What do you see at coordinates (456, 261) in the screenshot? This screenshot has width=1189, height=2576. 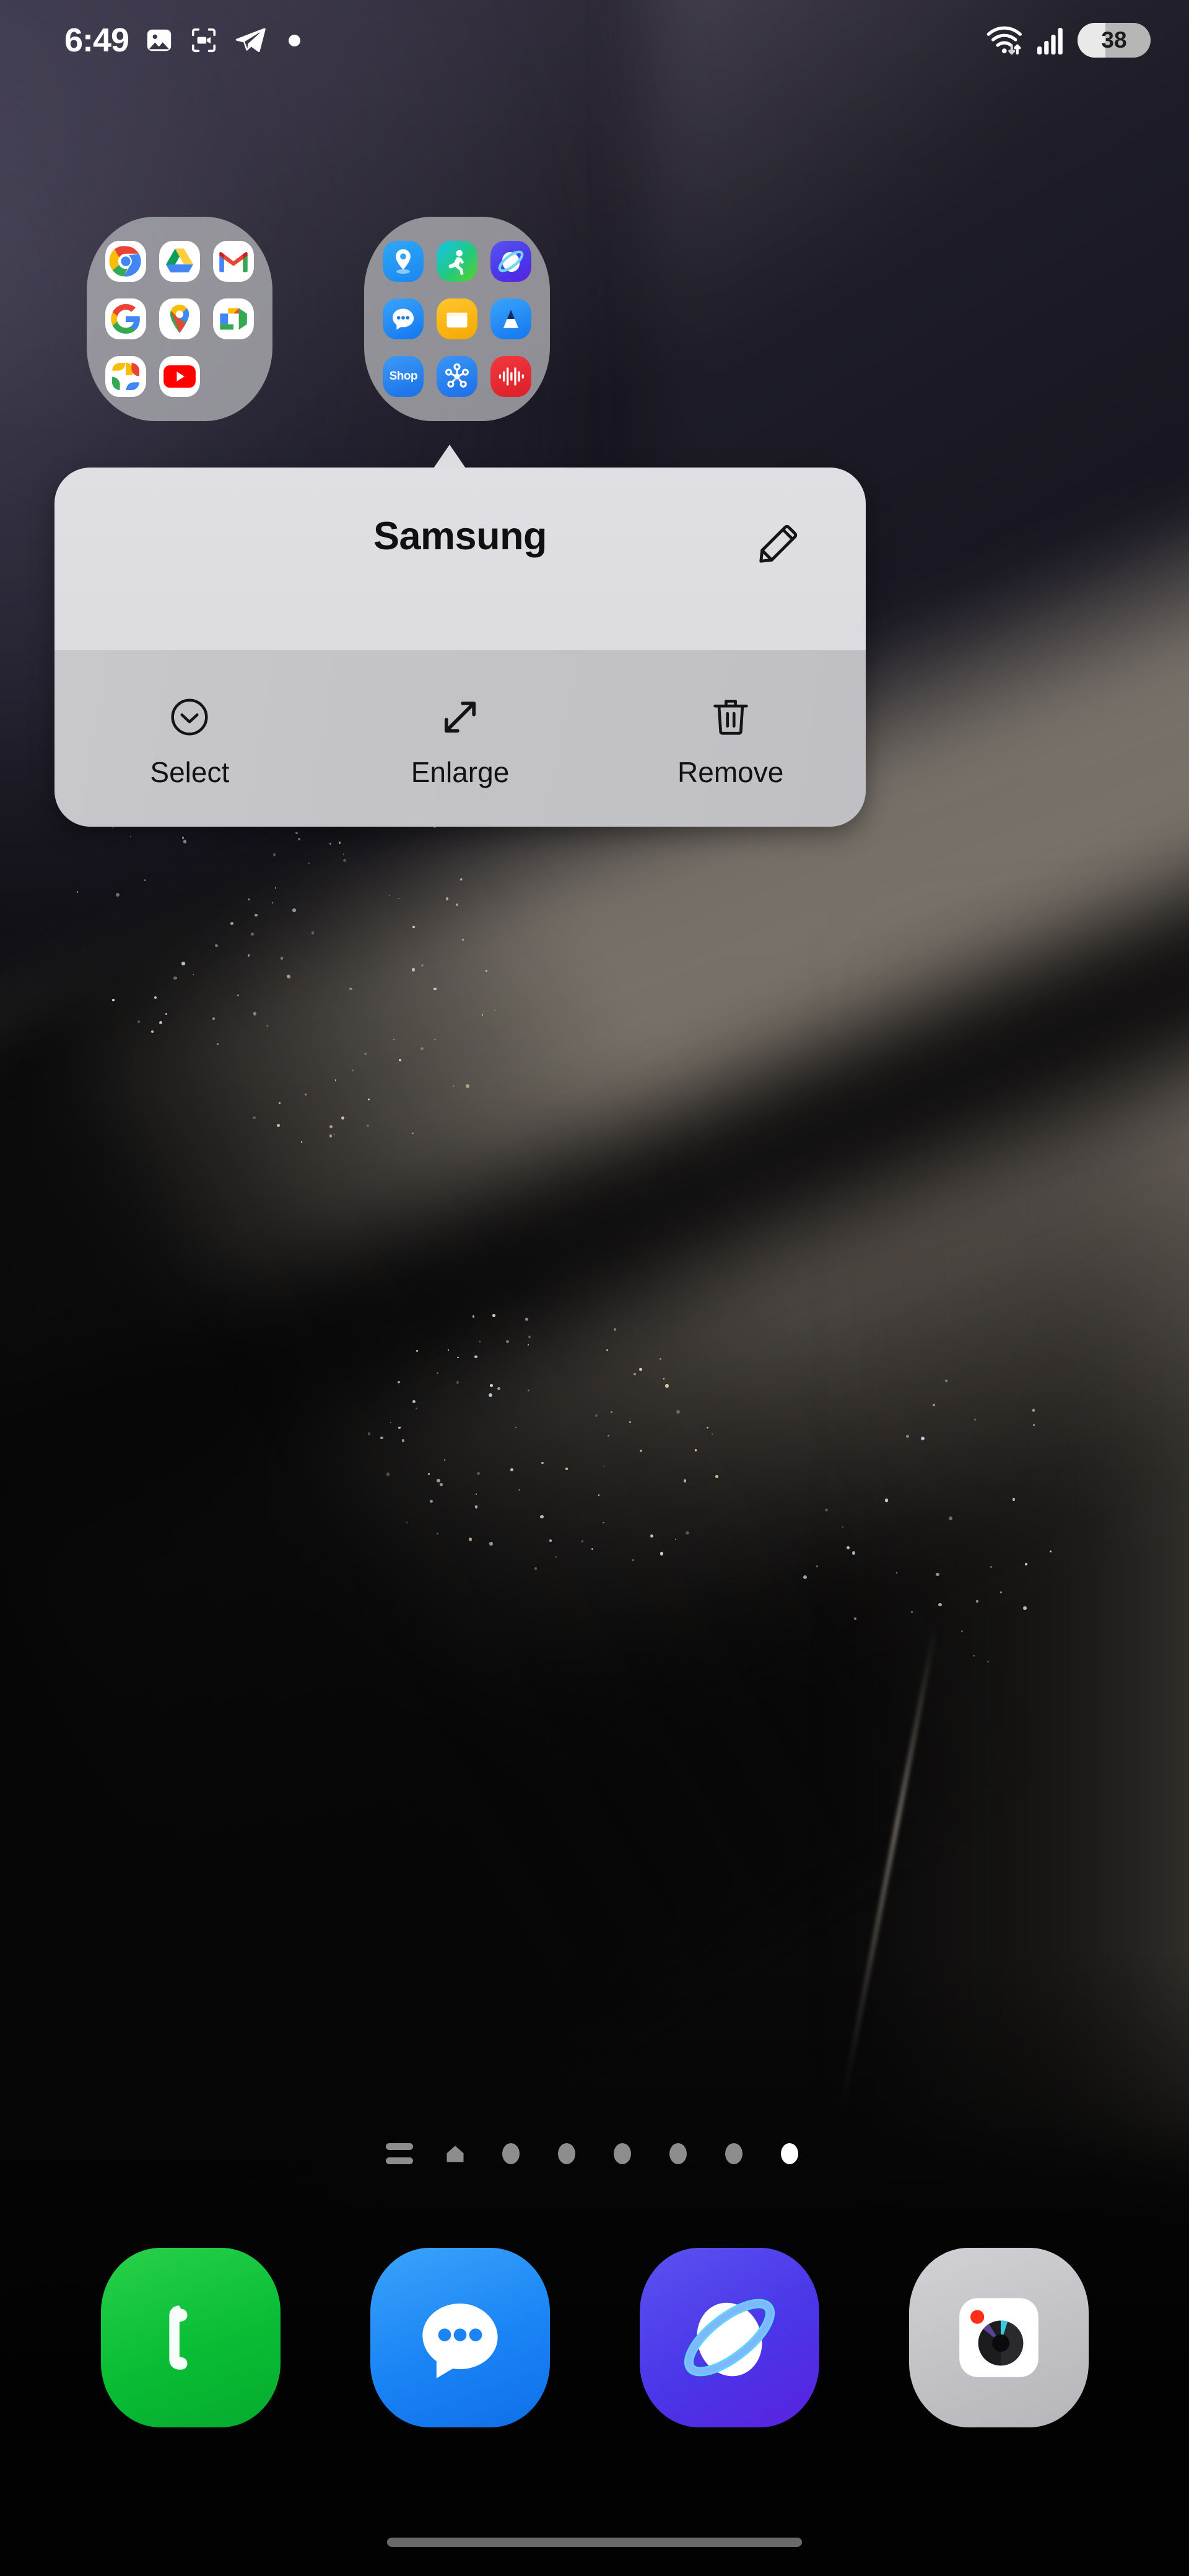 I see `app-icon-samsung-health` at bounding box center [456, 261].